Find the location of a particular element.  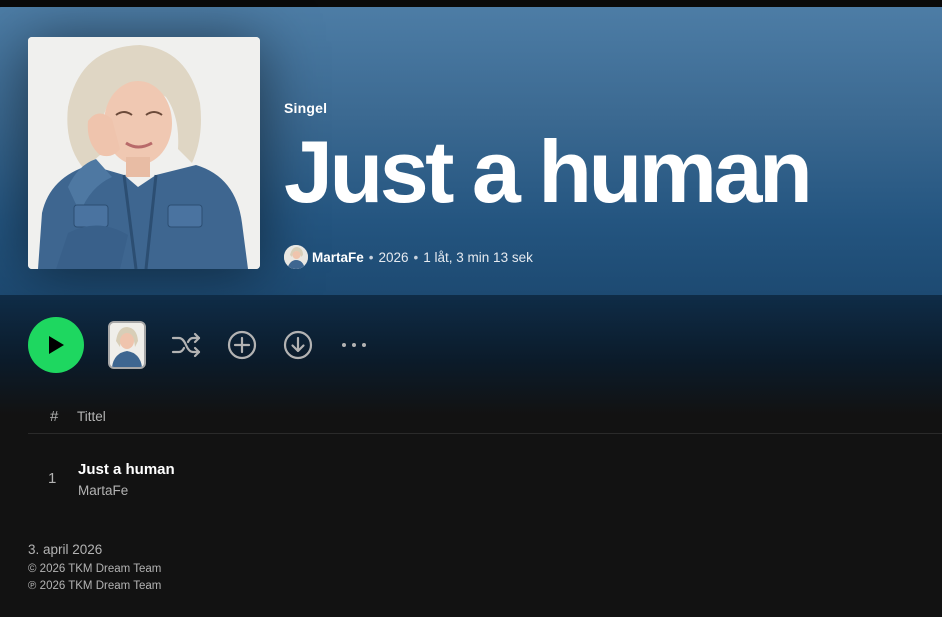

album-title: Just a human is located at coordinates (548, 171).